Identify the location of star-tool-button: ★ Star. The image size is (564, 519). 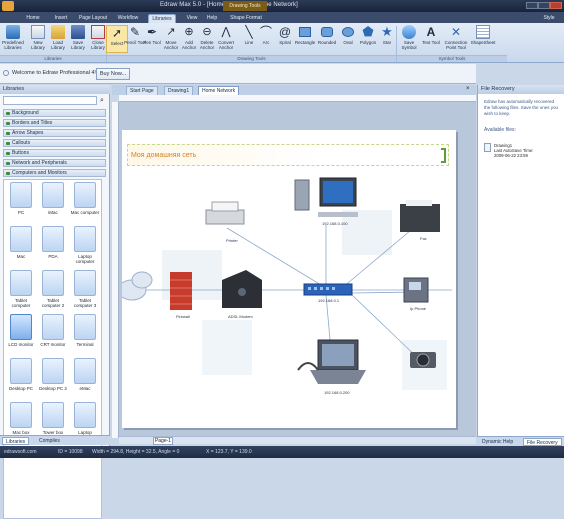
(387, 35).